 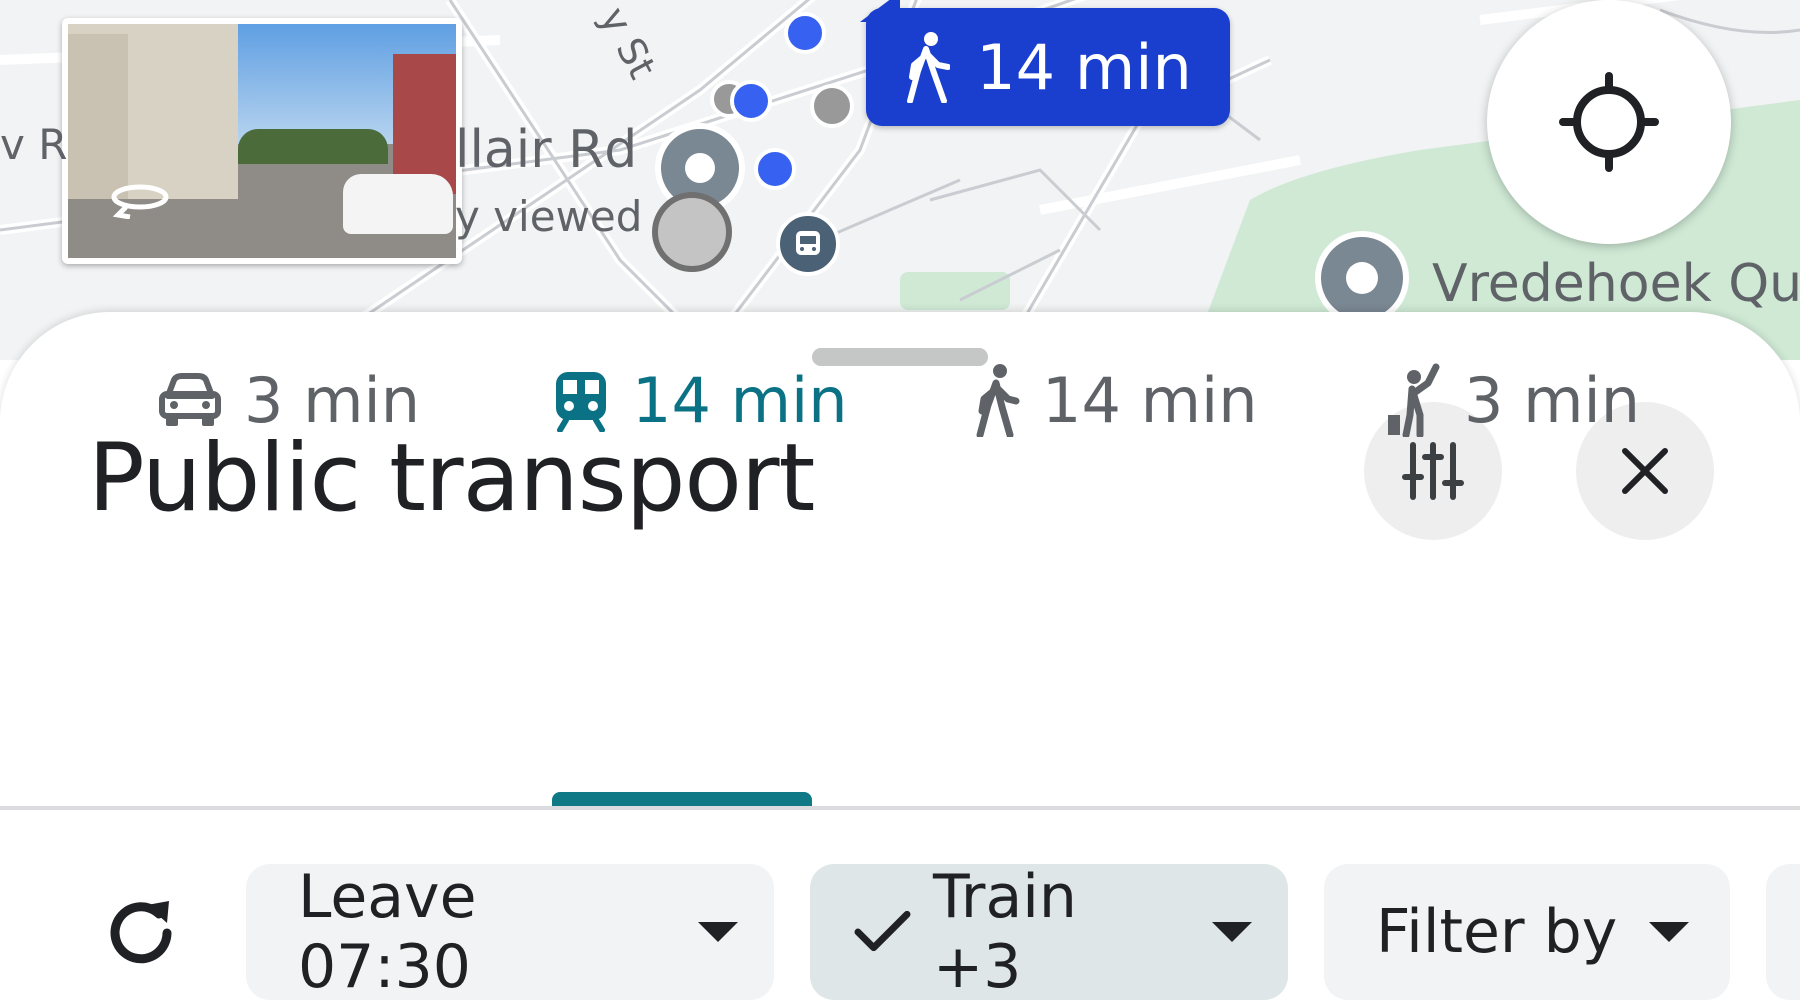 I want to click on crosshair-icon, so click(x=1609, y=122).